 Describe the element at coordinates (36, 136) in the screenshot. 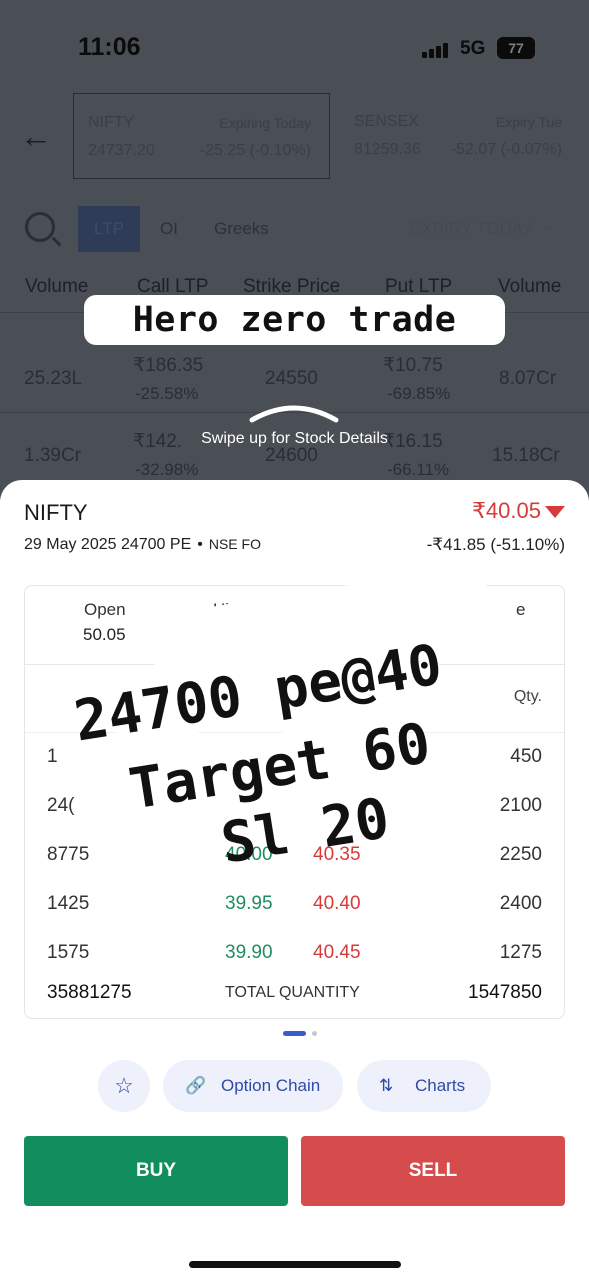

I see `back-arrow-icon: ←` at that location.